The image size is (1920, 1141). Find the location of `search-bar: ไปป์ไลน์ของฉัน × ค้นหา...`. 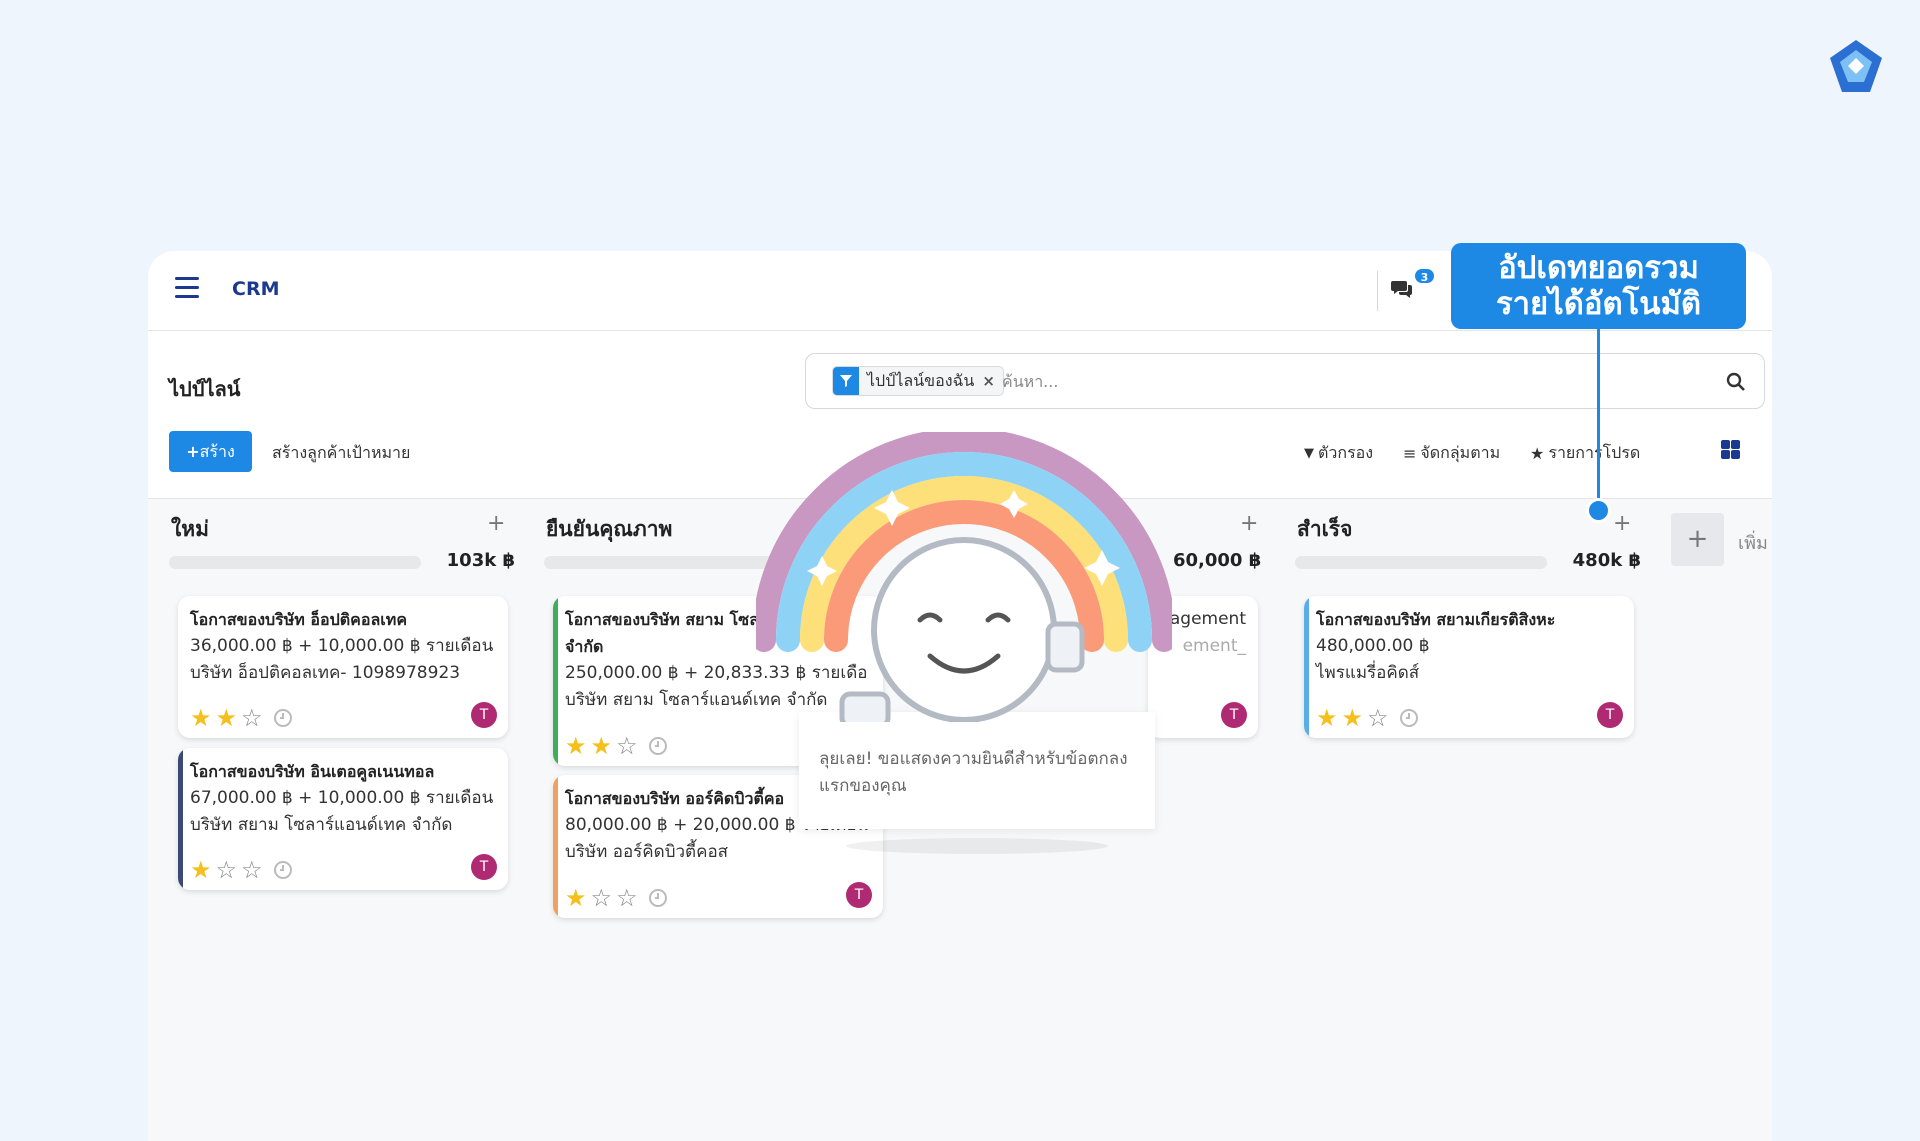

search-bar: ไปป์ไลน์ของฉัน × ค้นหา... is located at coordinates (1285, 381).